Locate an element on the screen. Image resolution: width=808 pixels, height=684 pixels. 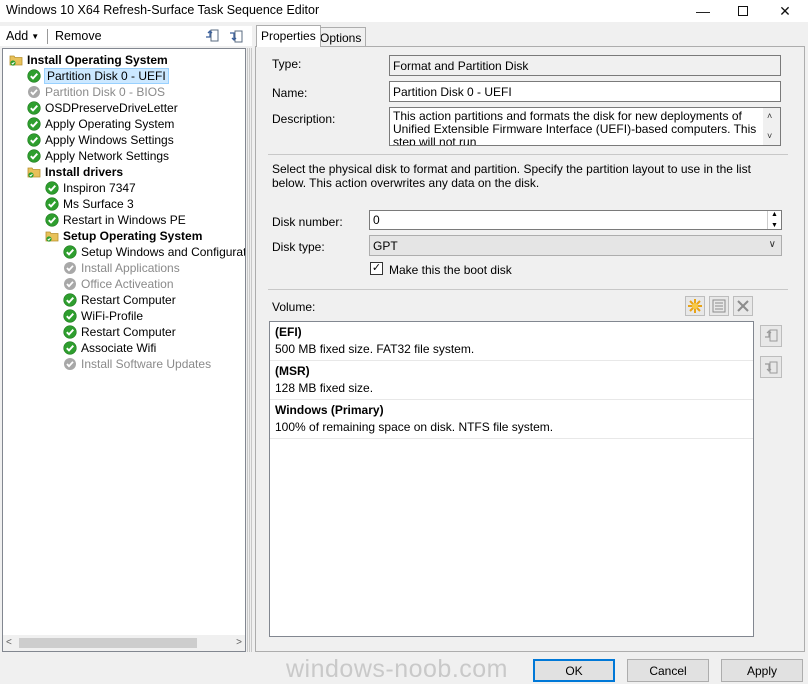
maximize-icon is located at coordinates (743, 11).